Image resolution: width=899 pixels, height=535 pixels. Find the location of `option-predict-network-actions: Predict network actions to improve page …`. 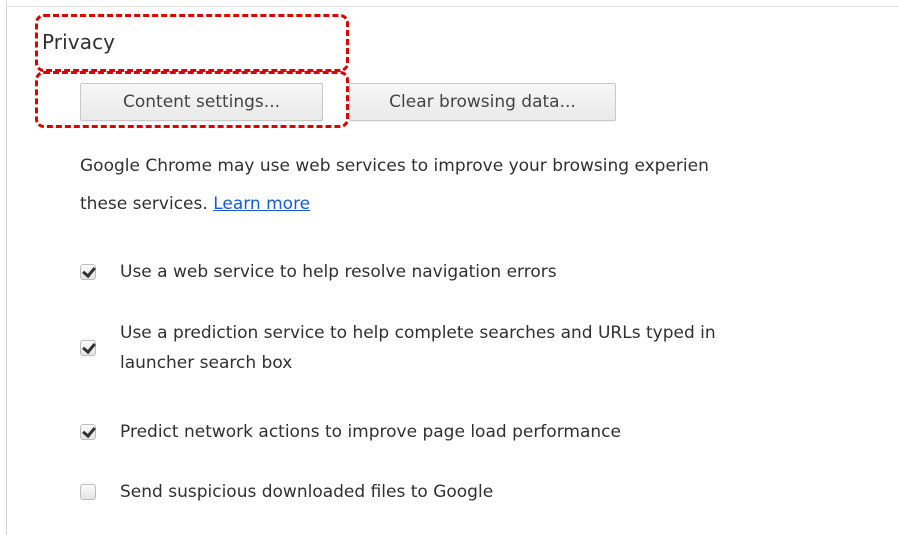

option-predict-network-actions: Predict network actions to improve page … is located at coordinates (350, 432).